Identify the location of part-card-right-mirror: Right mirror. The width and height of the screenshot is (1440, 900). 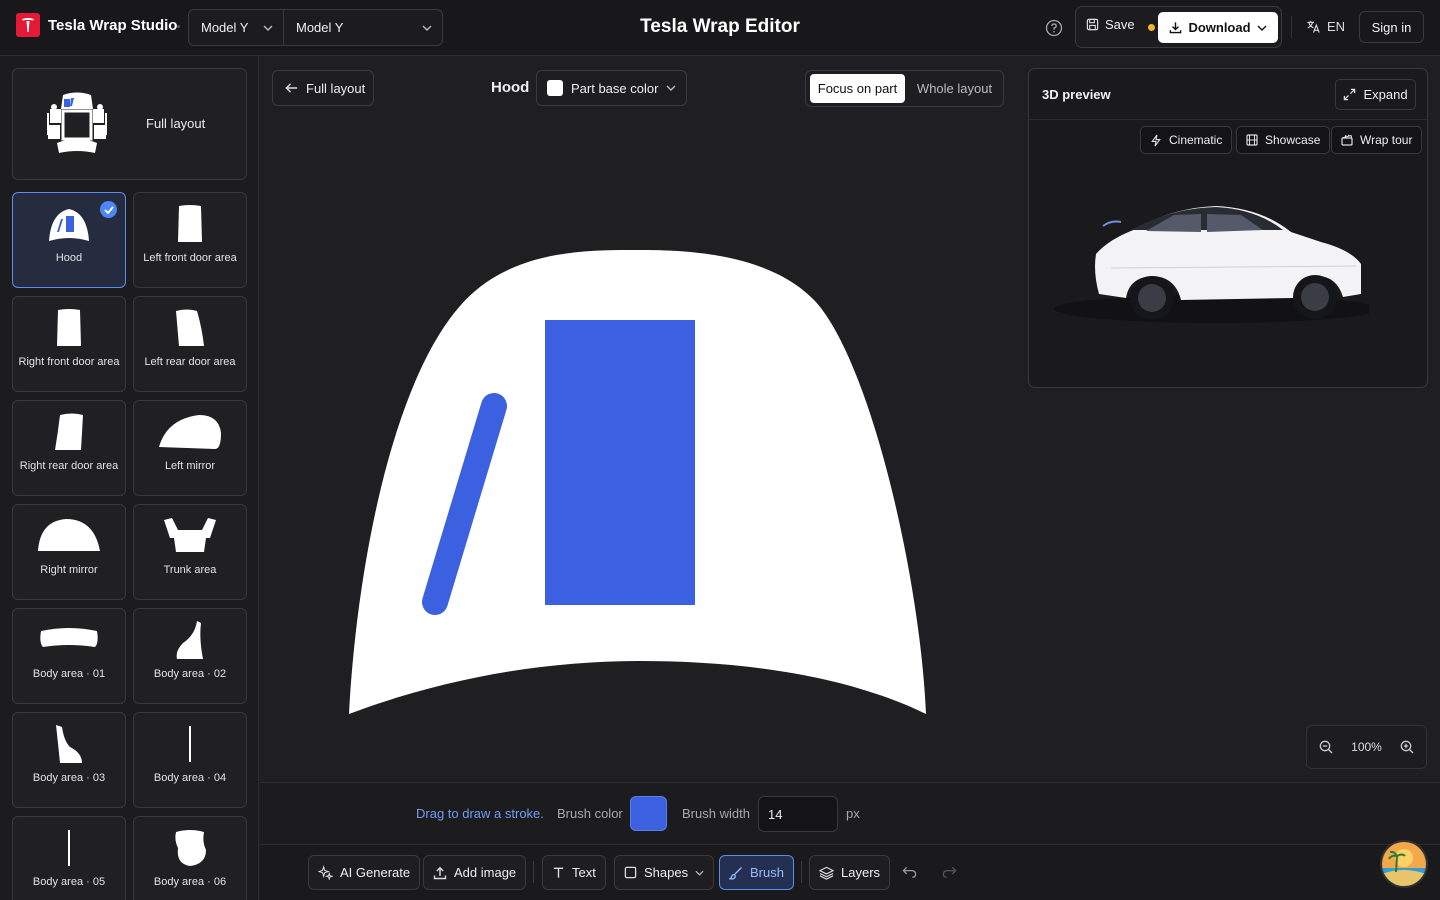
(69, 552).